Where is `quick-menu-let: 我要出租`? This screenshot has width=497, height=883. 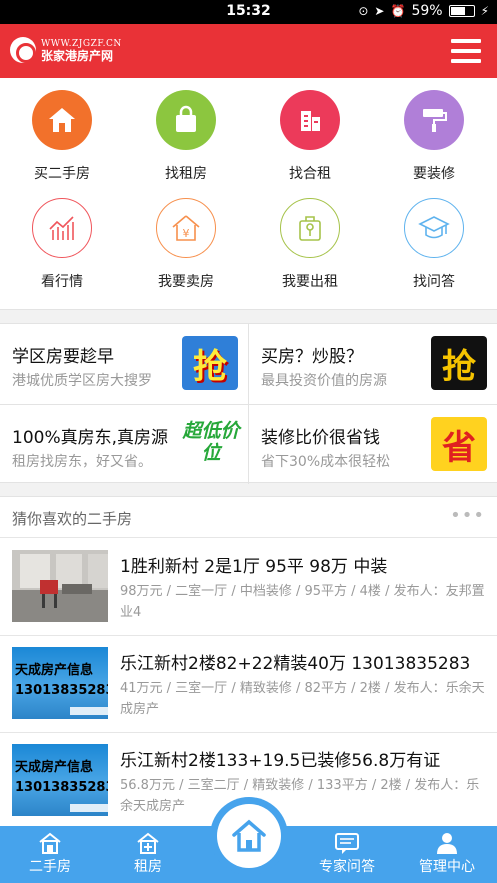 quick-menu-let: 我要出租 is located at coordinates (310, 244).